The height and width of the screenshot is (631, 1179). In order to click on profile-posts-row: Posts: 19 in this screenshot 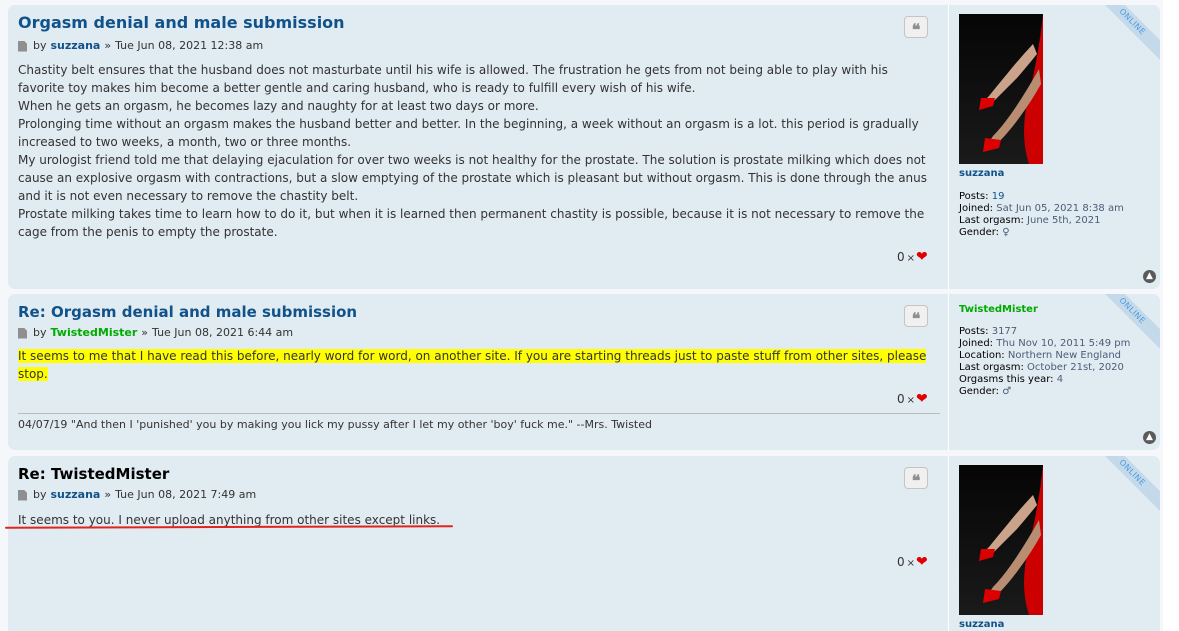, I will do `click(1059, 197)`.